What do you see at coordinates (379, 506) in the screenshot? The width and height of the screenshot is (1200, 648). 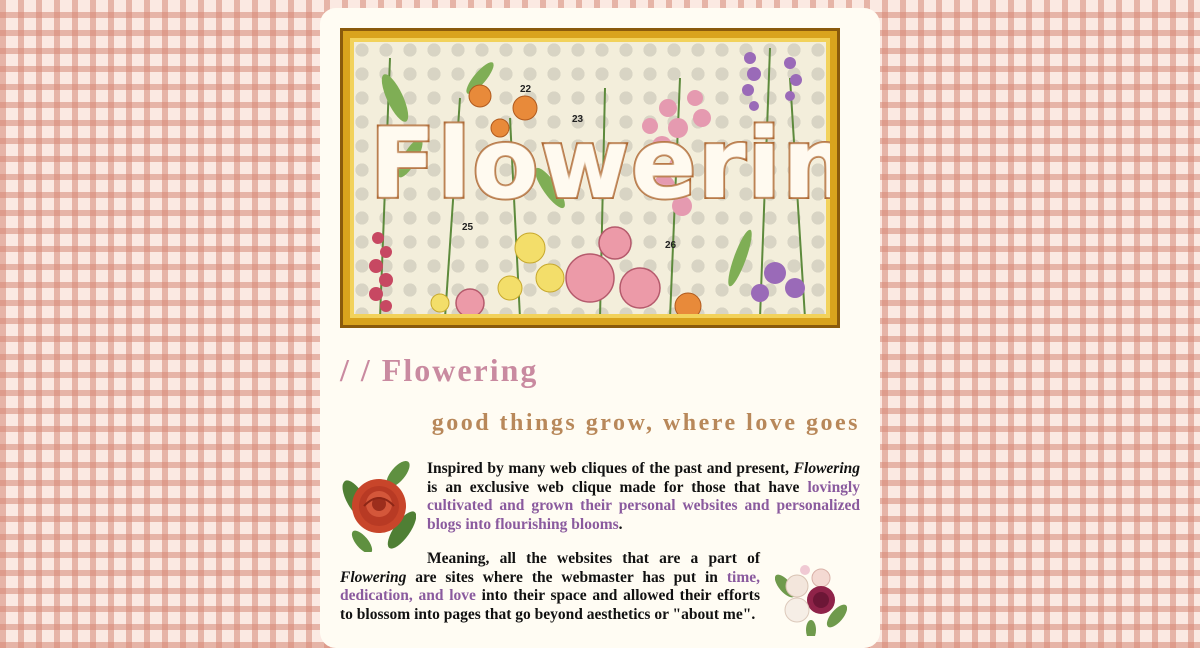 I see `red-rose-icon` at bounding box center [379, 506].